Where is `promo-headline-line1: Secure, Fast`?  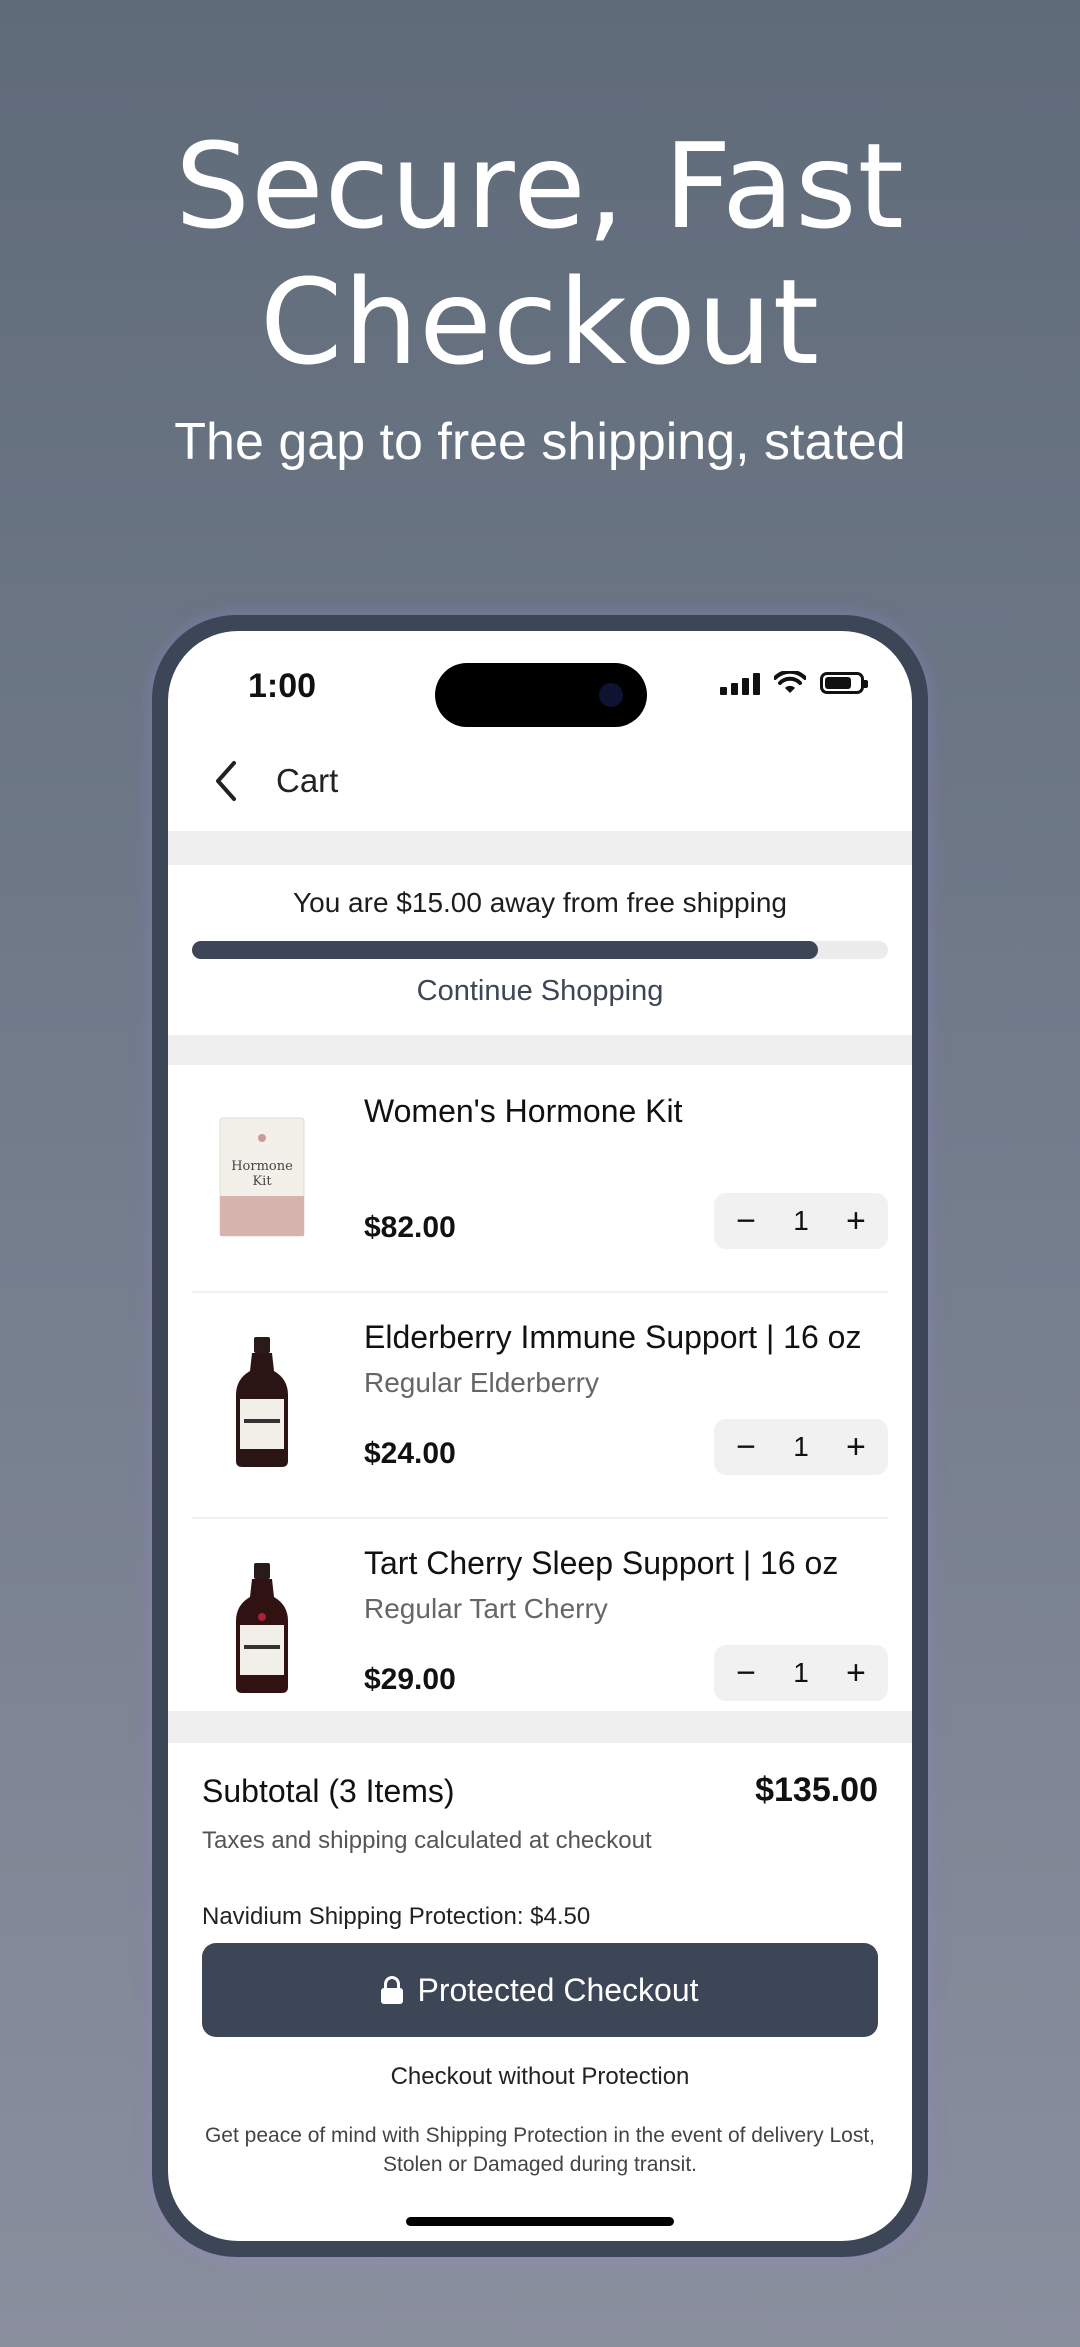
promo-headline-line1: Secure, Fast is located at coordinates (540, 186).